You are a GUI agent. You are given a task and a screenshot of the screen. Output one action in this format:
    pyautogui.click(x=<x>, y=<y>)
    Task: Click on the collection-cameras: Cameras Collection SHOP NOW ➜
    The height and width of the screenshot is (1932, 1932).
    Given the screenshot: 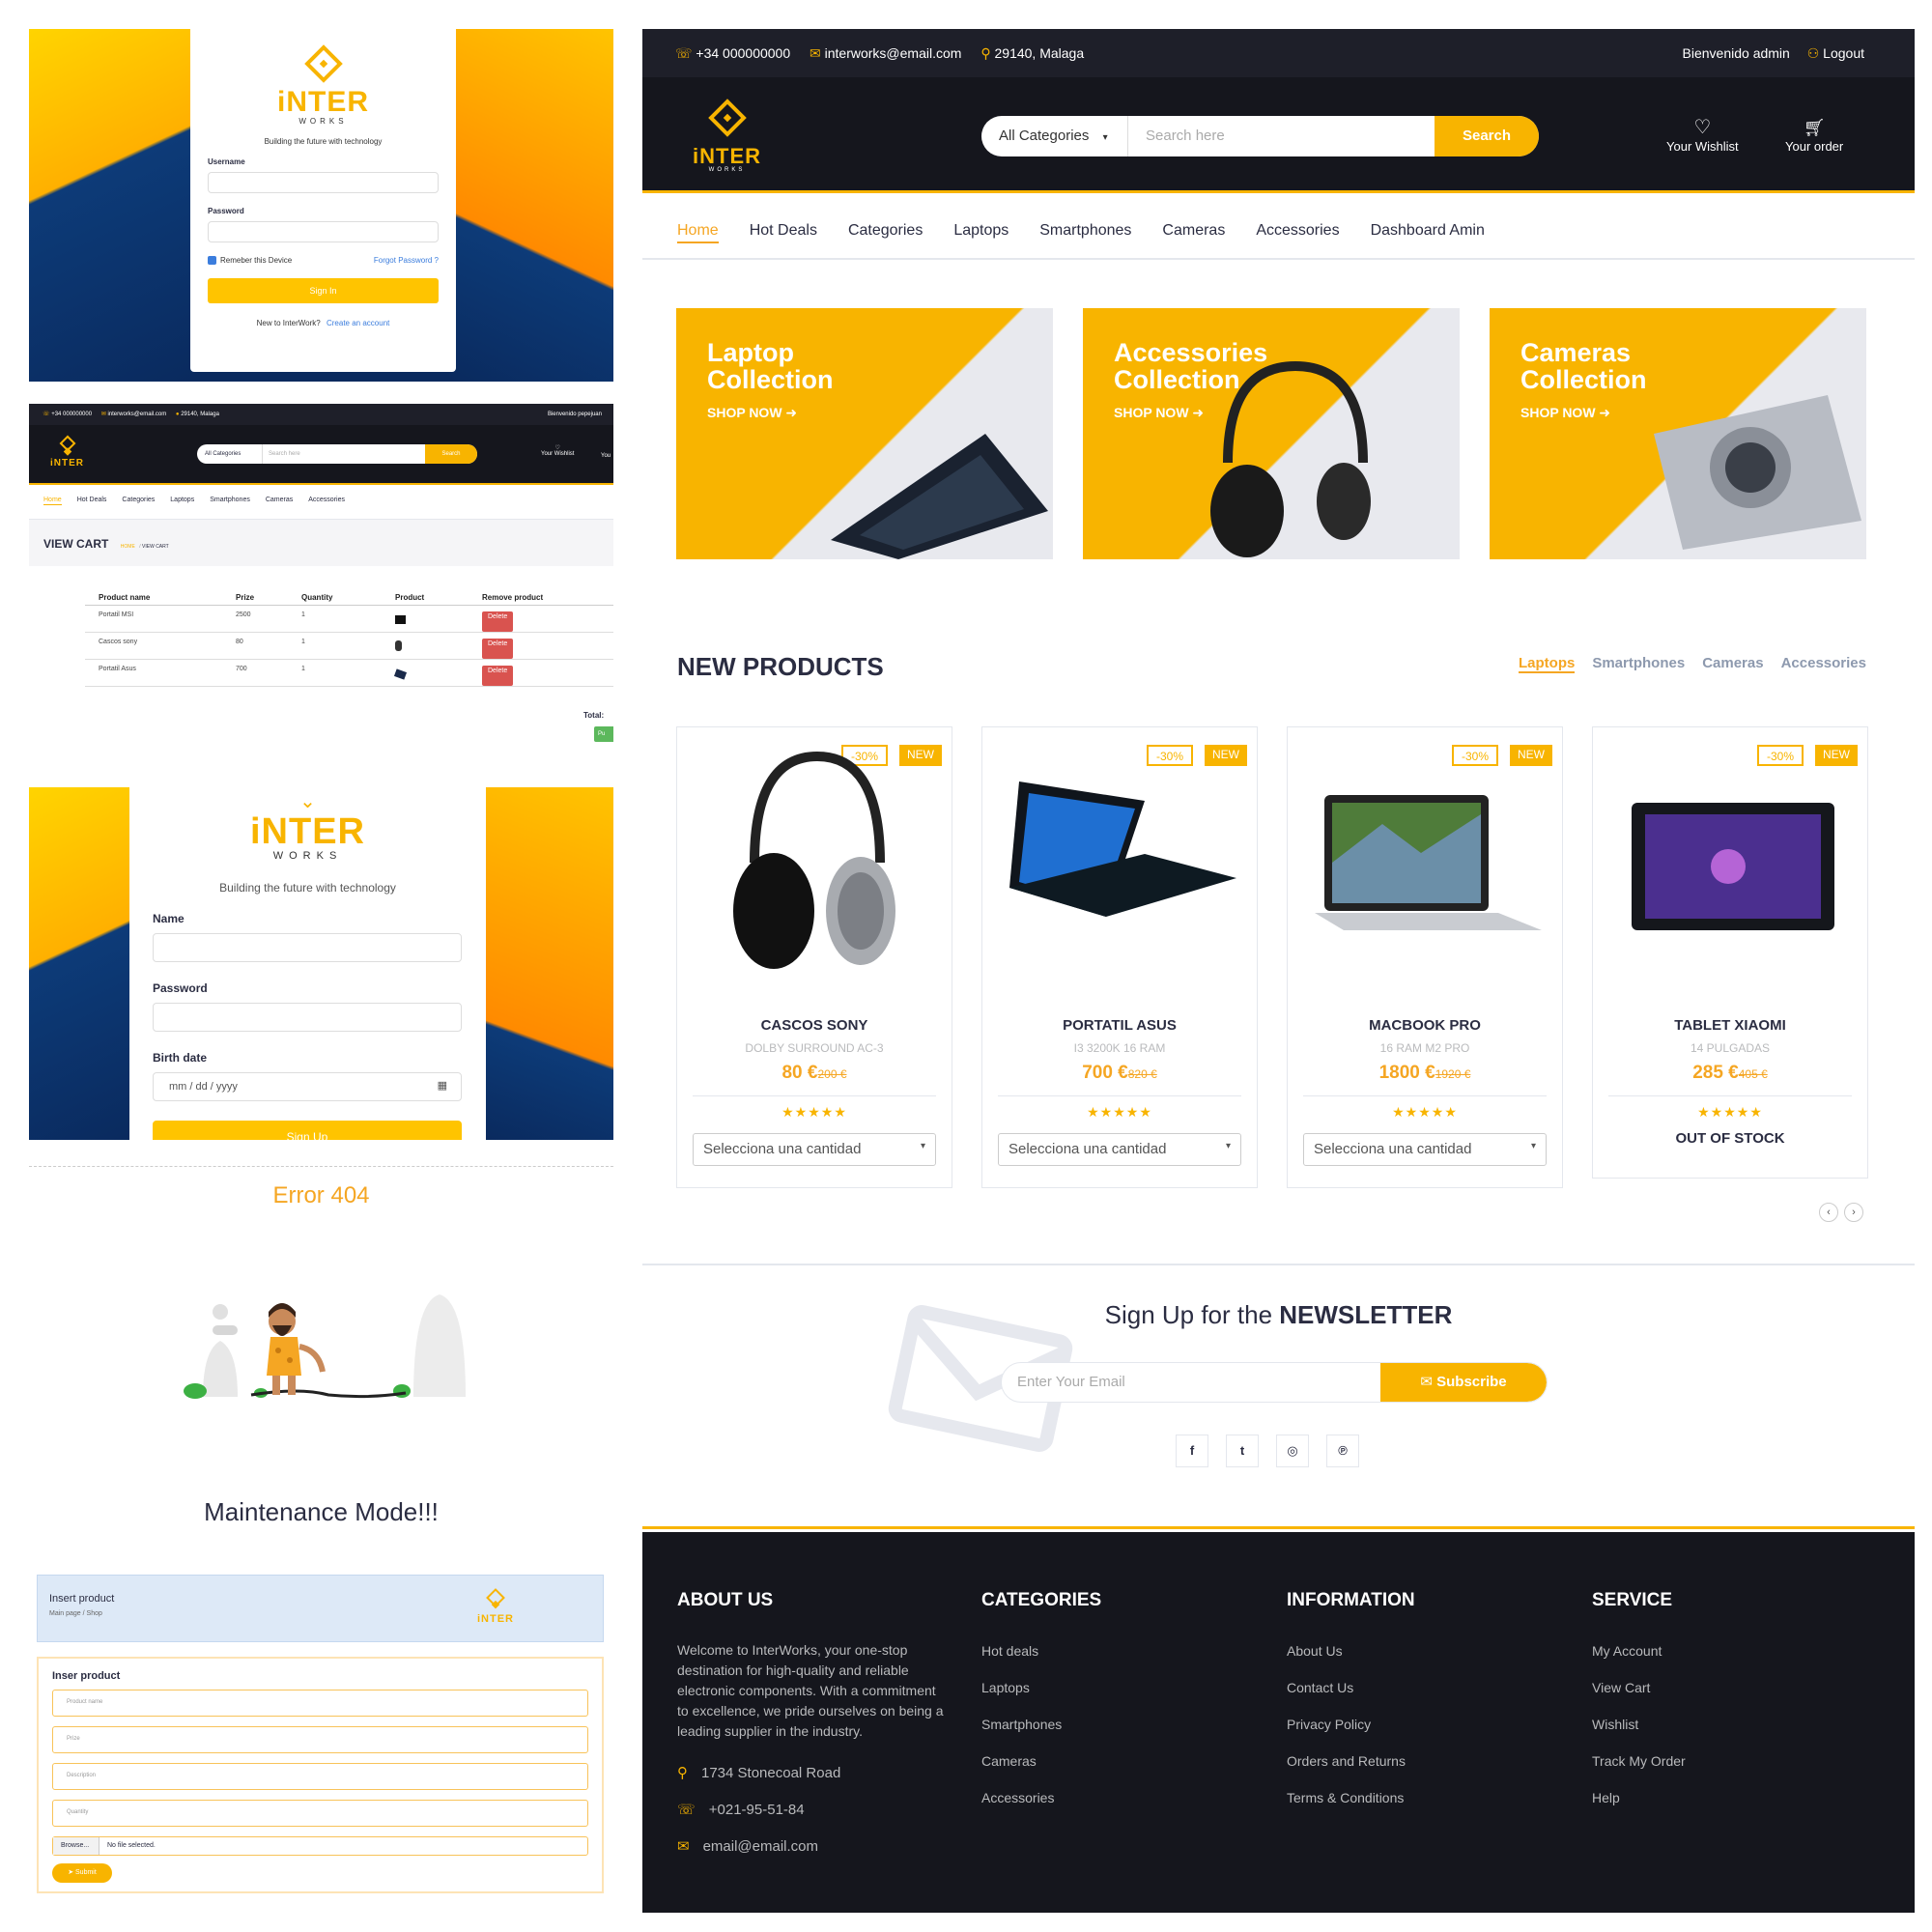 What is the action you would take?
    pyautogui.click(x=1678, y=433)
    